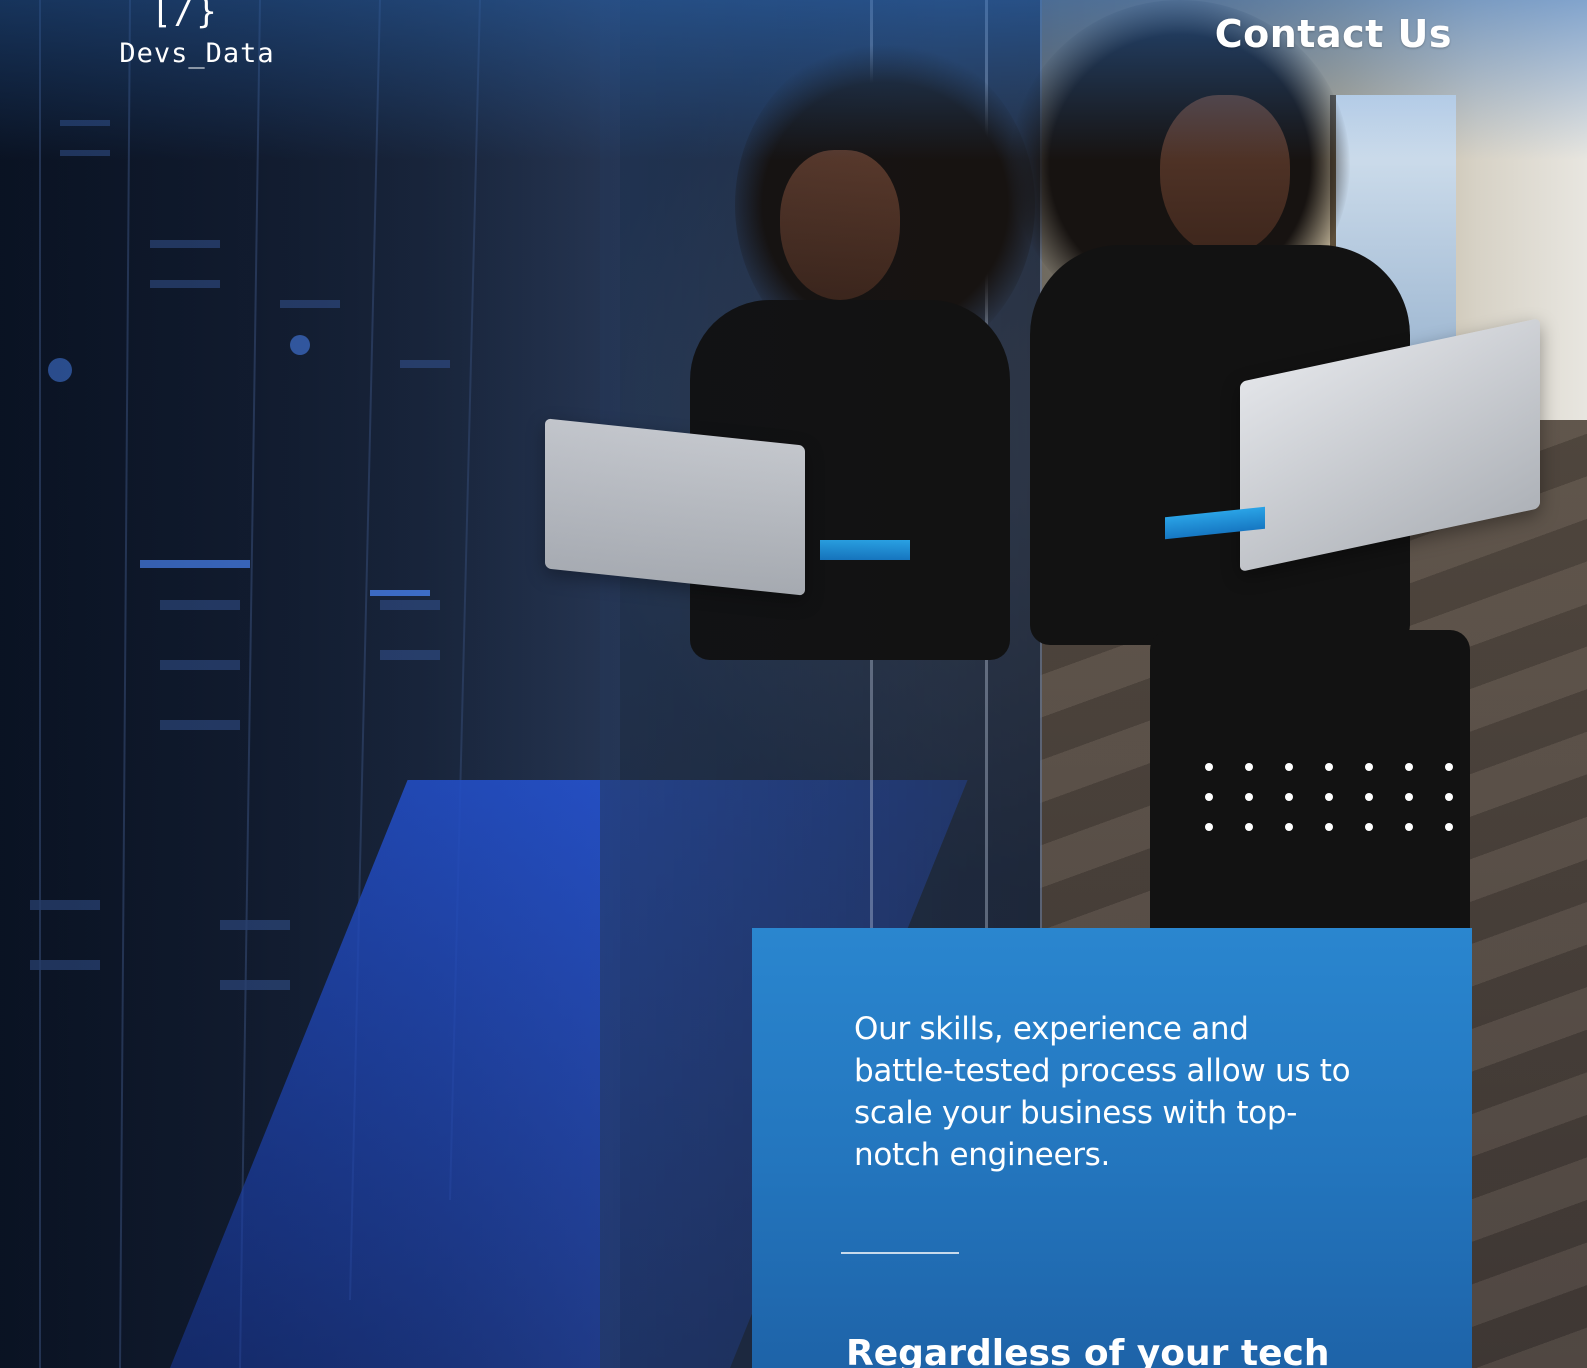 Image resolution: width=1587 pixels, height=1368 pixels. Describe the element at coordinates (197, 53) in the screenshot. I see `brand-name: Devs_Data` at that location.